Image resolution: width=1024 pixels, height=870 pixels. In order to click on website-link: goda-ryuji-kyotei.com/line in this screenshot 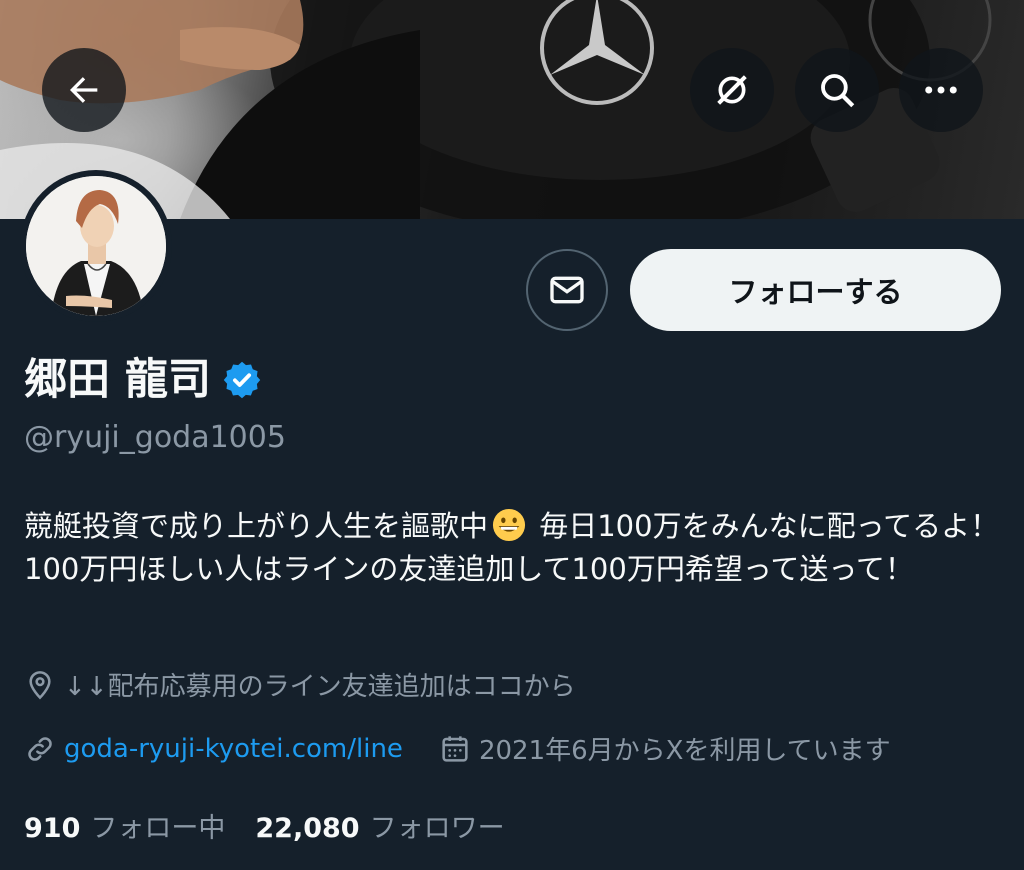, I will do `click(233, 749)`.